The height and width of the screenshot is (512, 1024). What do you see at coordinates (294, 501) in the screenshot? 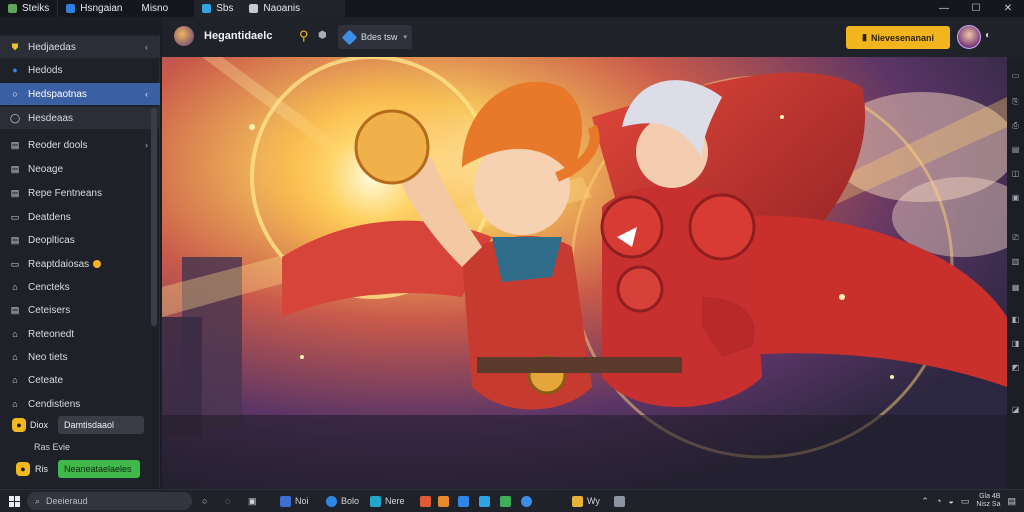
I see `taskbar-app-noi: Noi` at bounding box center [294, 501].